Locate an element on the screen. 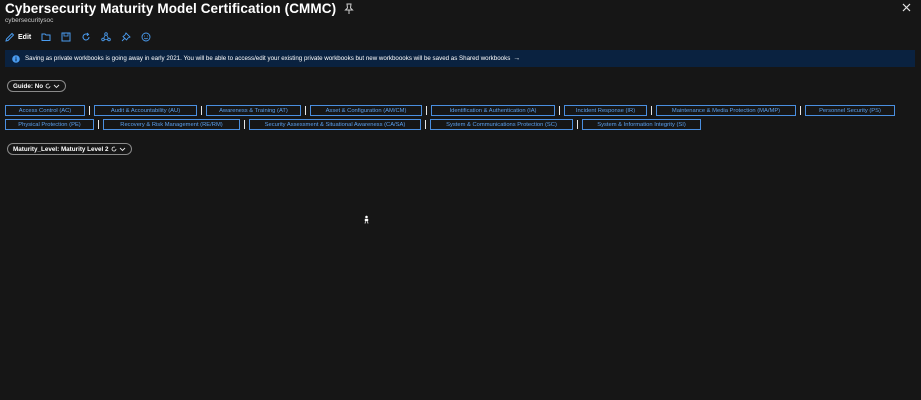 This screenshot has width=921, height=400. toolbar: Edit is located at coordinates (83, 37).